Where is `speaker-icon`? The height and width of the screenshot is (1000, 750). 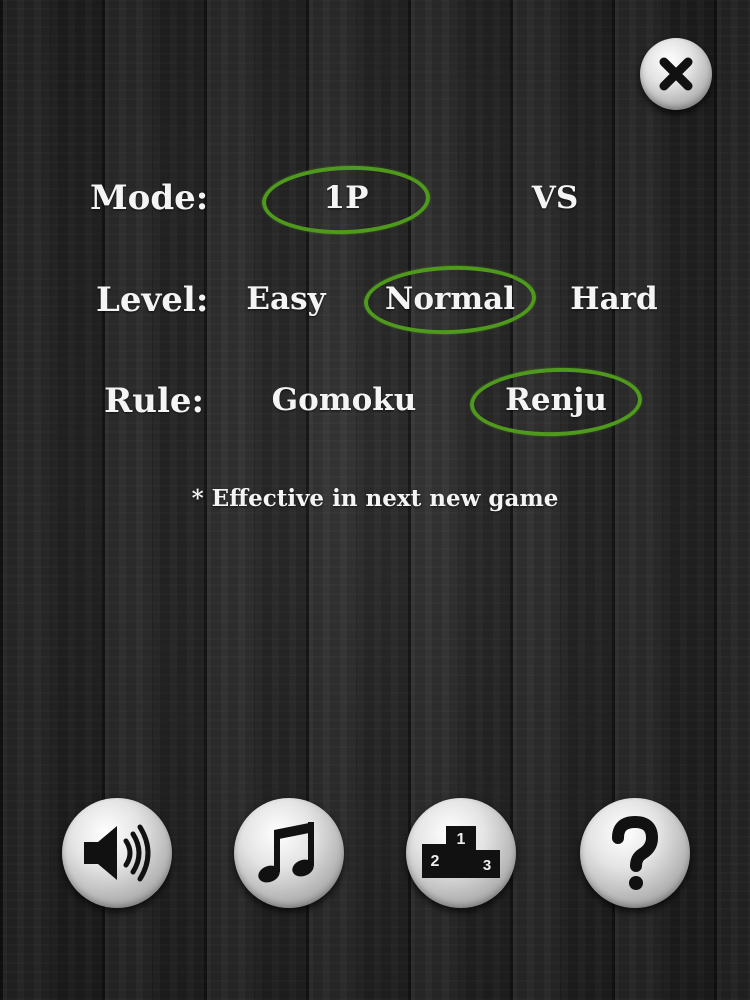 speaker-icon is located at coordinates (117, 853).